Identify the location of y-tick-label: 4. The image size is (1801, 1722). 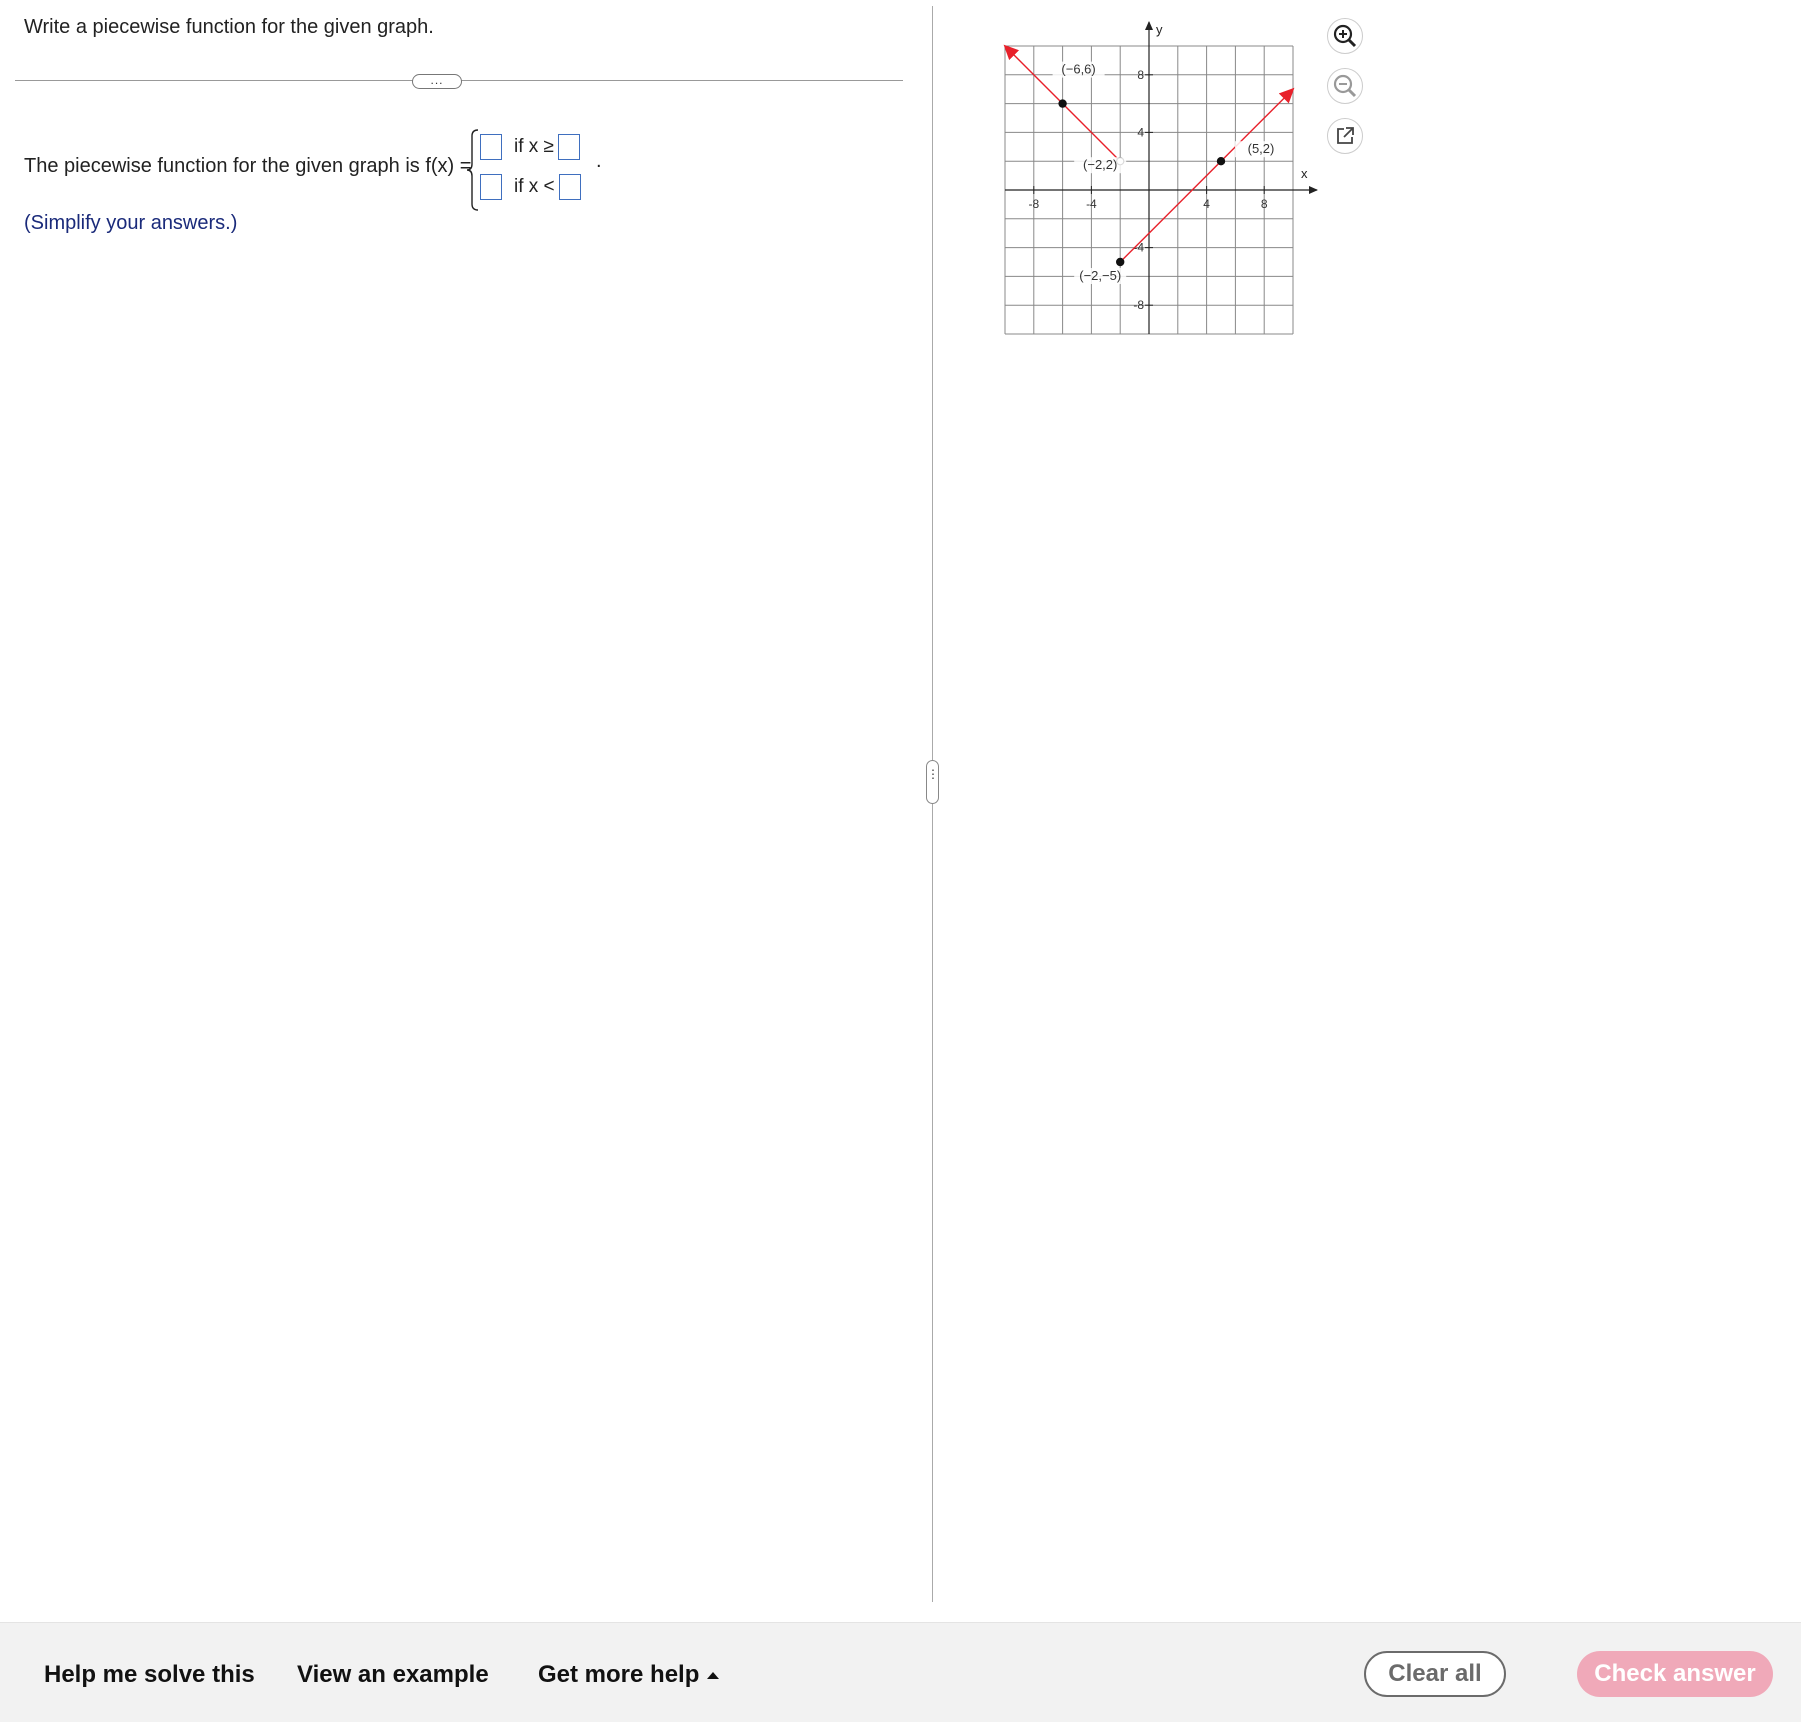
(1140, 132).